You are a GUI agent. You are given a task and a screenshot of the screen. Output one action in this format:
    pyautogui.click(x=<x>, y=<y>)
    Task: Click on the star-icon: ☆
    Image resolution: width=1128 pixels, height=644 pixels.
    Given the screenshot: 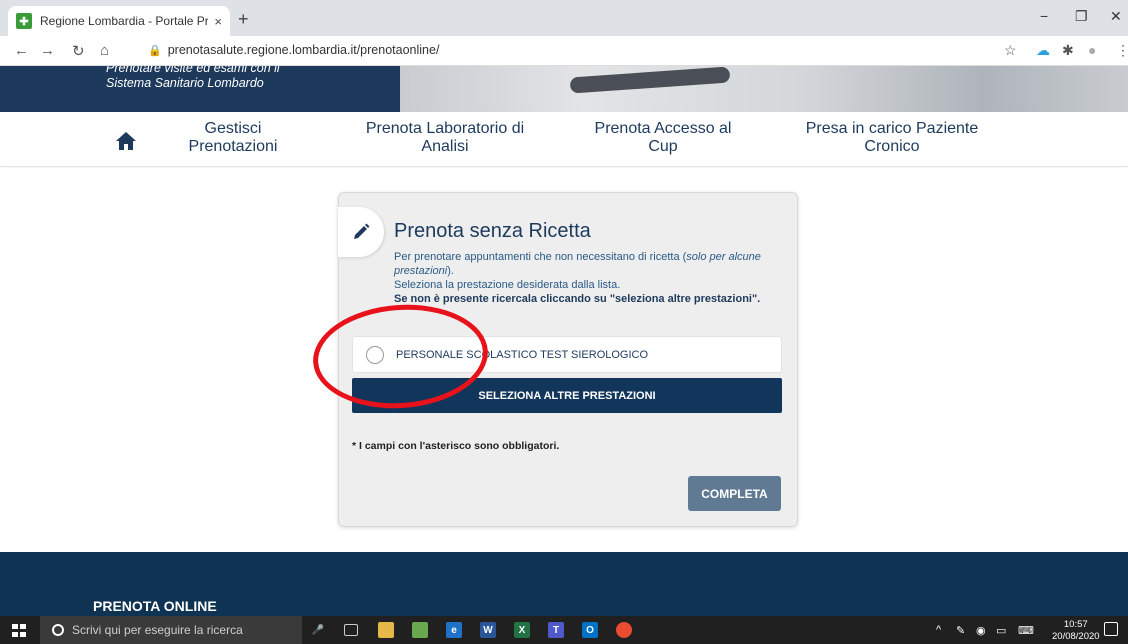 What is the action you would take?
    pyautogui.click(x=1010, y=50)
    